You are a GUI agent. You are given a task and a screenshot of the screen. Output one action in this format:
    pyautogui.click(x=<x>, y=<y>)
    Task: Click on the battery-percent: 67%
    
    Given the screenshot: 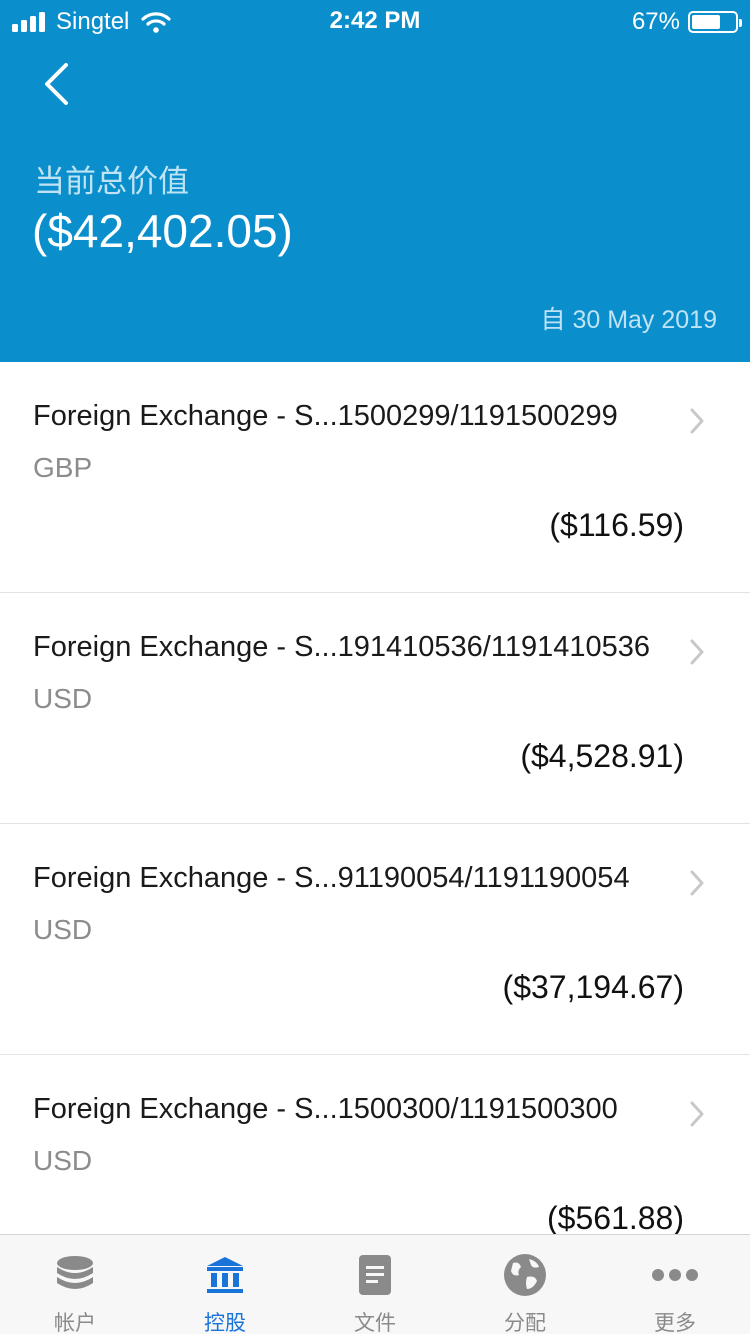 What is the action you would take?
    pyautogui.click(x=655, y=21)
    